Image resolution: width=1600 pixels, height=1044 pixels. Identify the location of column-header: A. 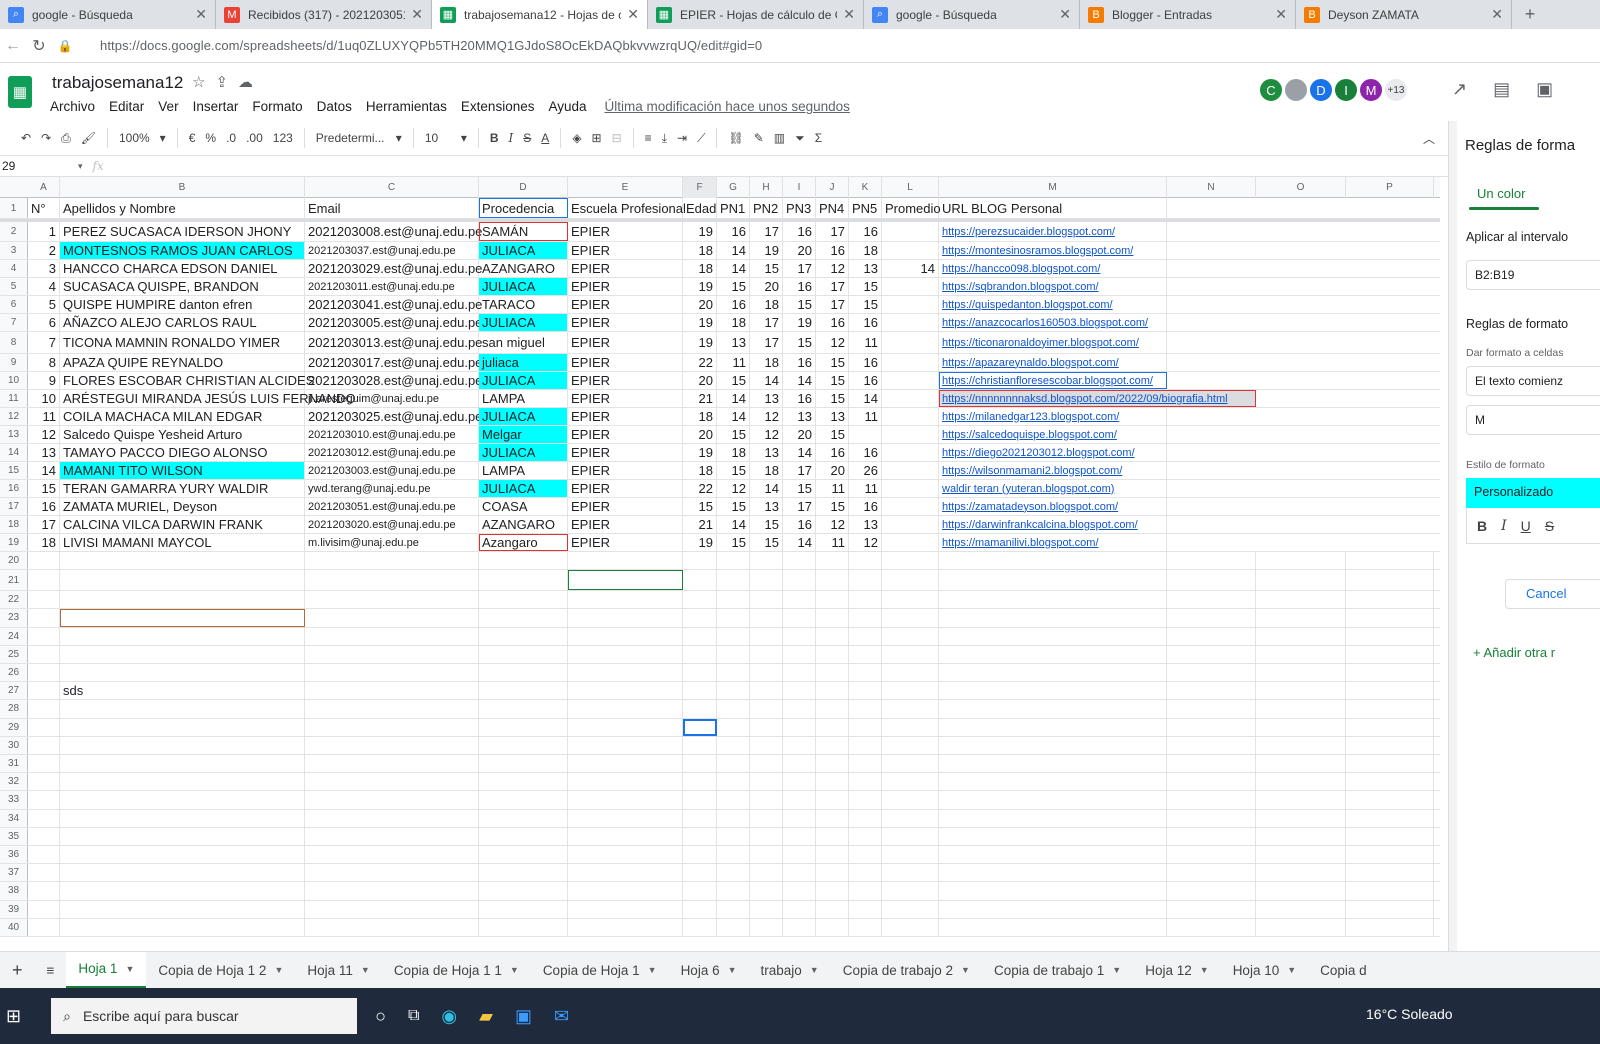
(44, 187).